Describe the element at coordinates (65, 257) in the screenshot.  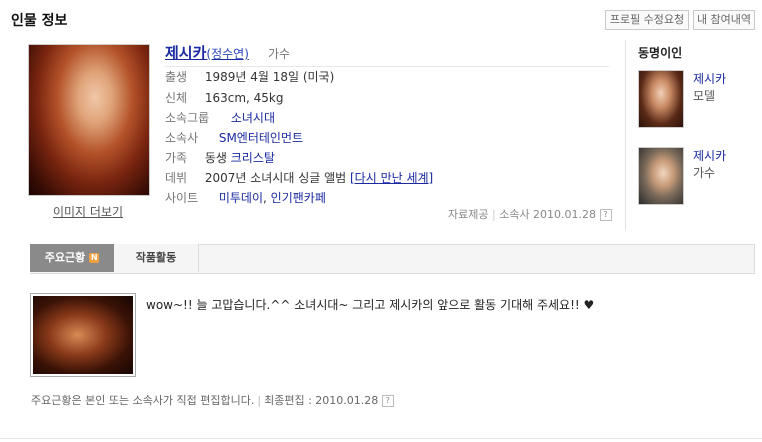
I see `tab-main-news-label: 주요근황` at that location.